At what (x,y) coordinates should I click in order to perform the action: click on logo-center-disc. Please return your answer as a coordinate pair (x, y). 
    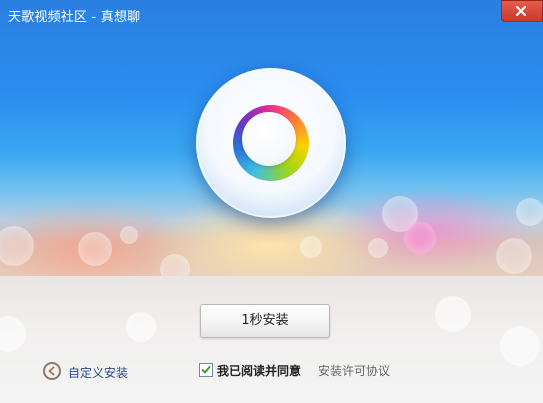
    Looking at the image, I should click on (269, 139).